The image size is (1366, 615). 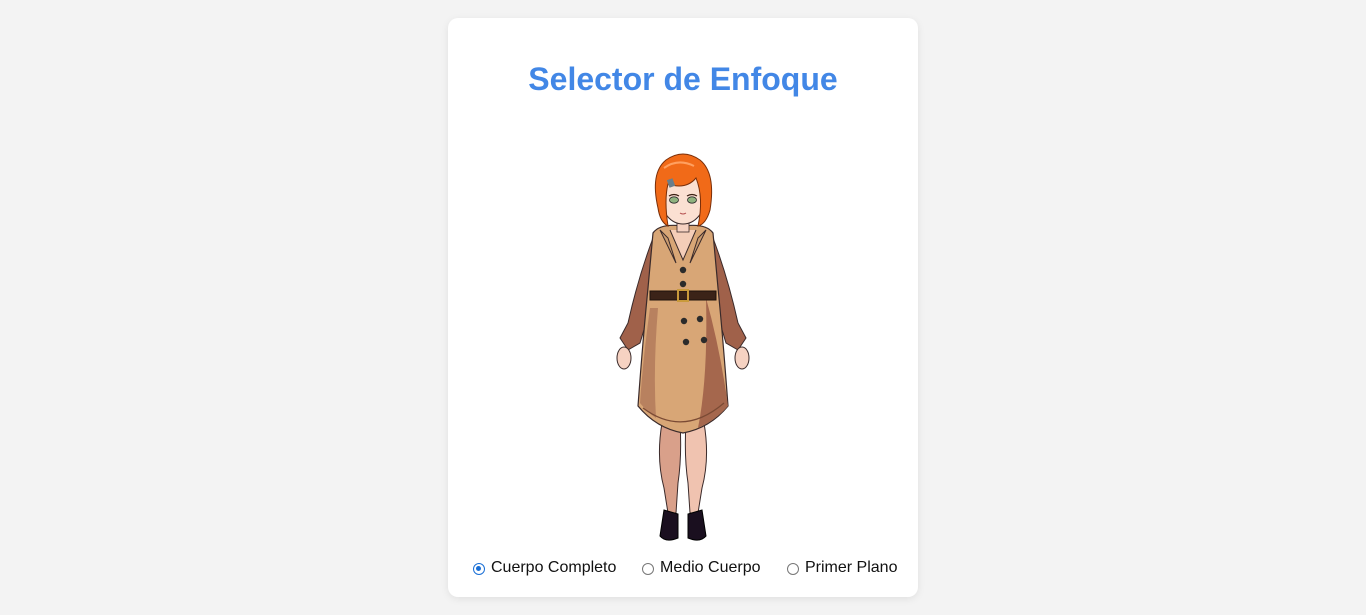 What do you see at coordinates (710, 567) in the screenshot?
I see `radio-label-half-body: Medio Cuerpo` at bounding box center [710, 567].